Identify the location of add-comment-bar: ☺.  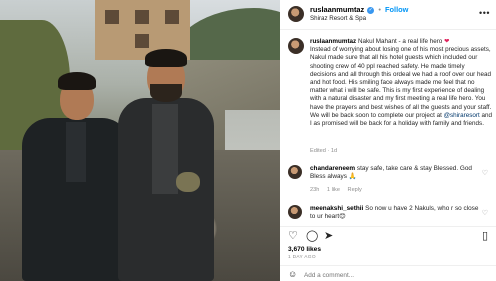
(388, 273).